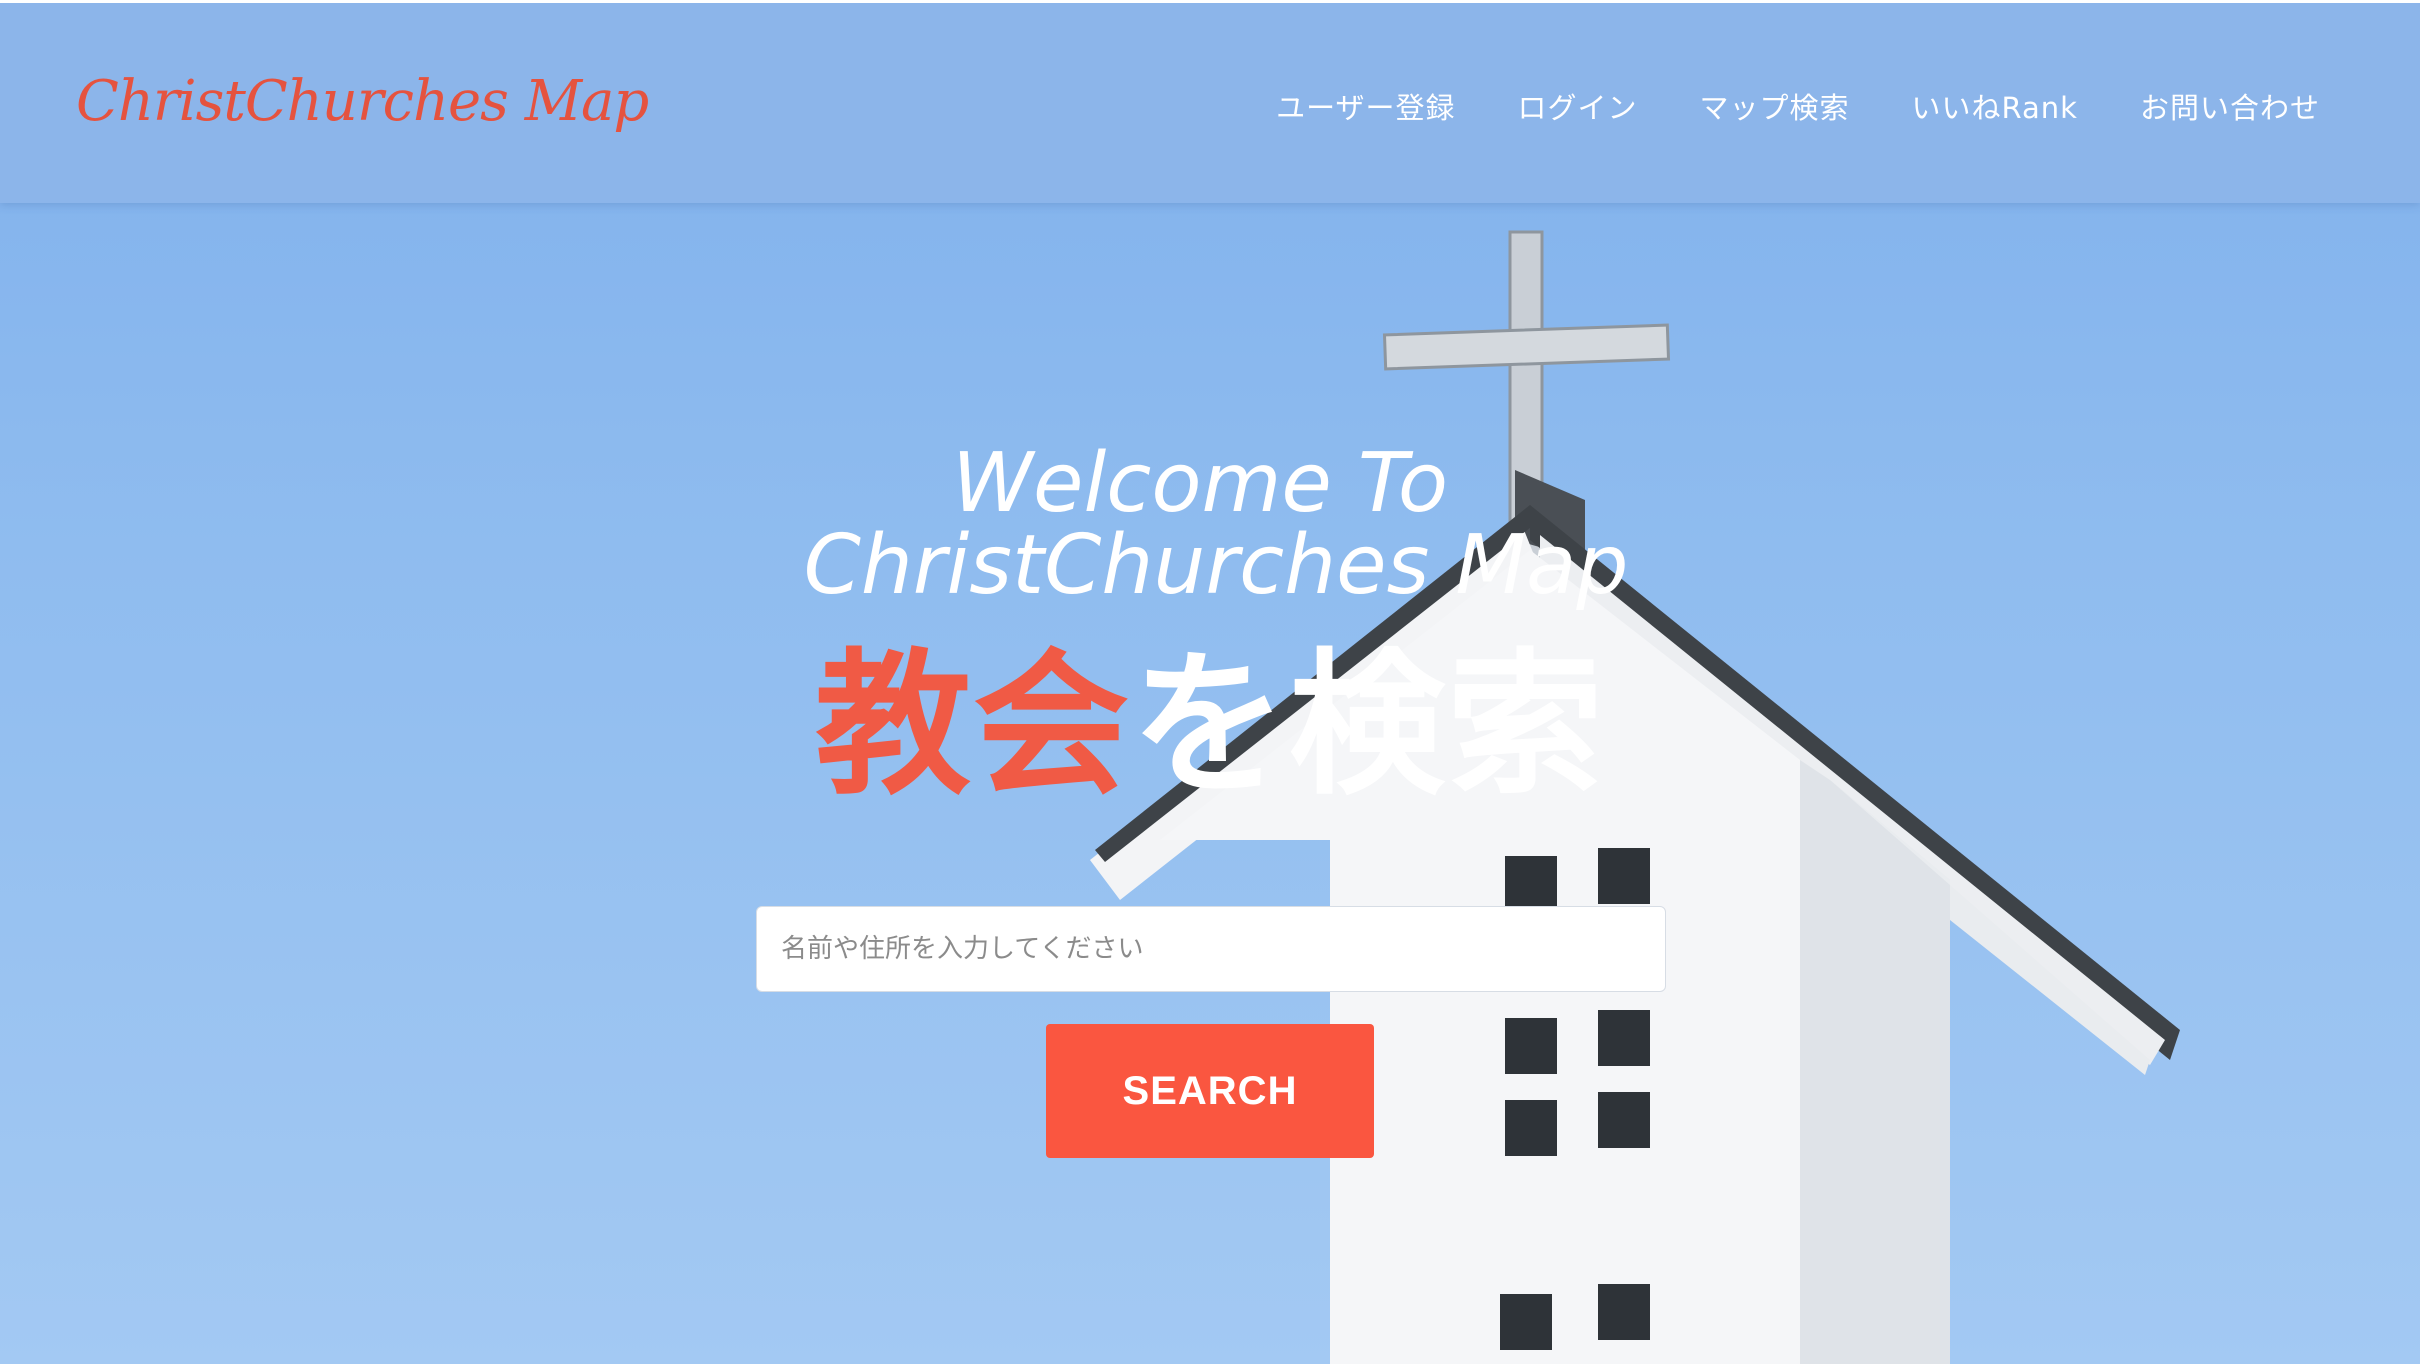  Describe the element at coordinates (1775, 106) in the screenshot. I see `nav-map-search: マップ検索` at that location.